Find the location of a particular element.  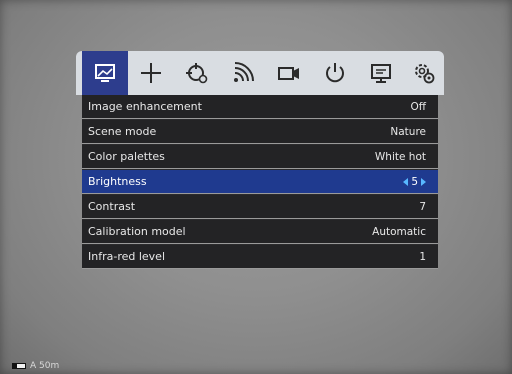

menu-item-calibration-model: Calibration model Automatic is located at coordinates (260, 232).